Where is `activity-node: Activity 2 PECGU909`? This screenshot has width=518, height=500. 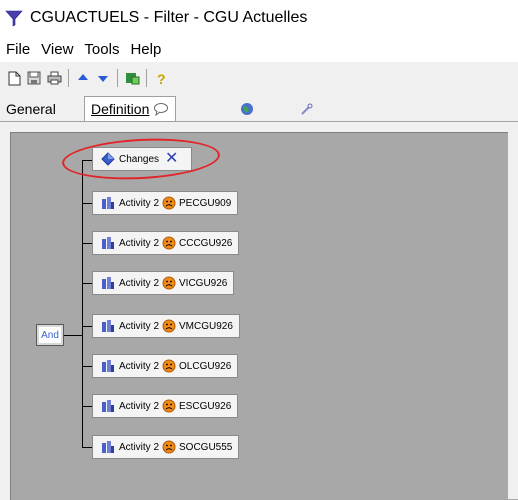
activity-node: Activity 2 PECGU909 is located at coordinates (165, 203).